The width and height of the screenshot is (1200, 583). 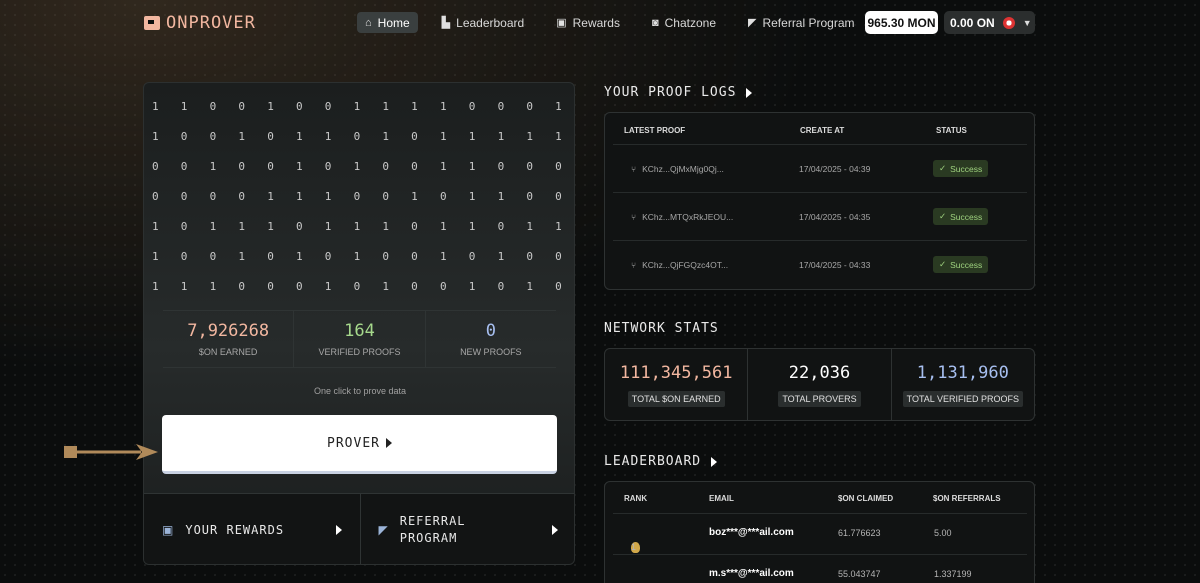 I want to click on referrals-cell: 1.337199, so click(x=953, y=574).